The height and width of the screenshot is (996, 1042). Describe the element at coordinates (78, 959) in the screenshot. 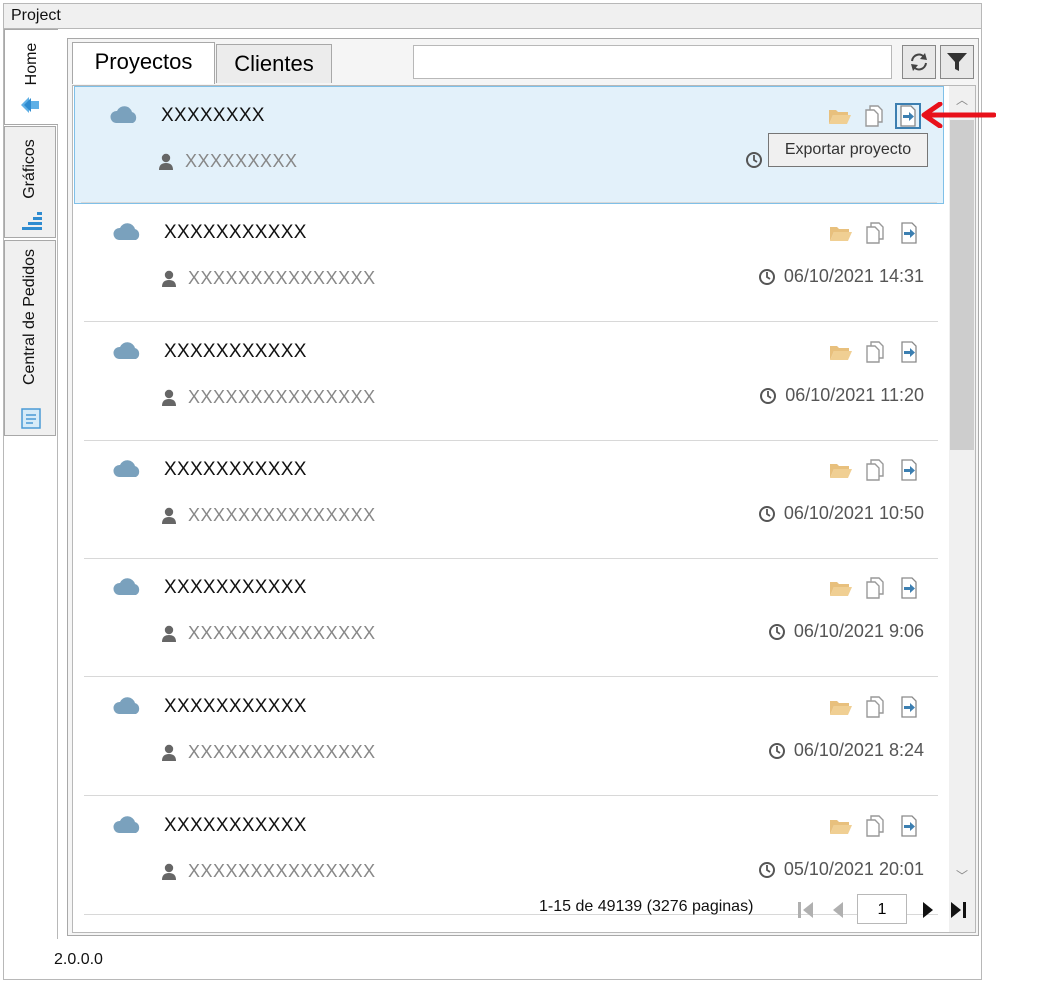

I see `version-label: 2.0.0.0` at that location.